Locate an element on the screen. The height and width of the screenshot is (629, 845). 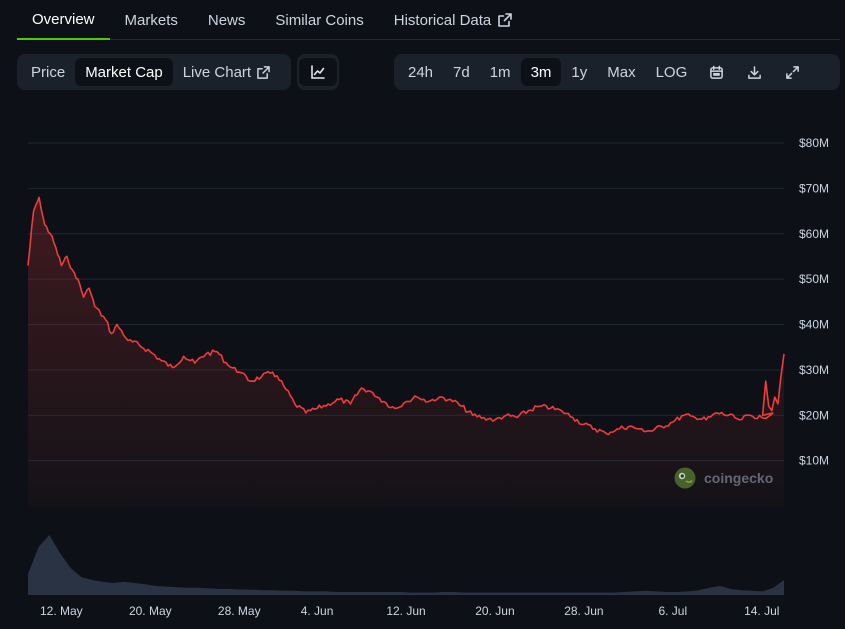
tab-markets: Markets is located at coordinates (151, 20).